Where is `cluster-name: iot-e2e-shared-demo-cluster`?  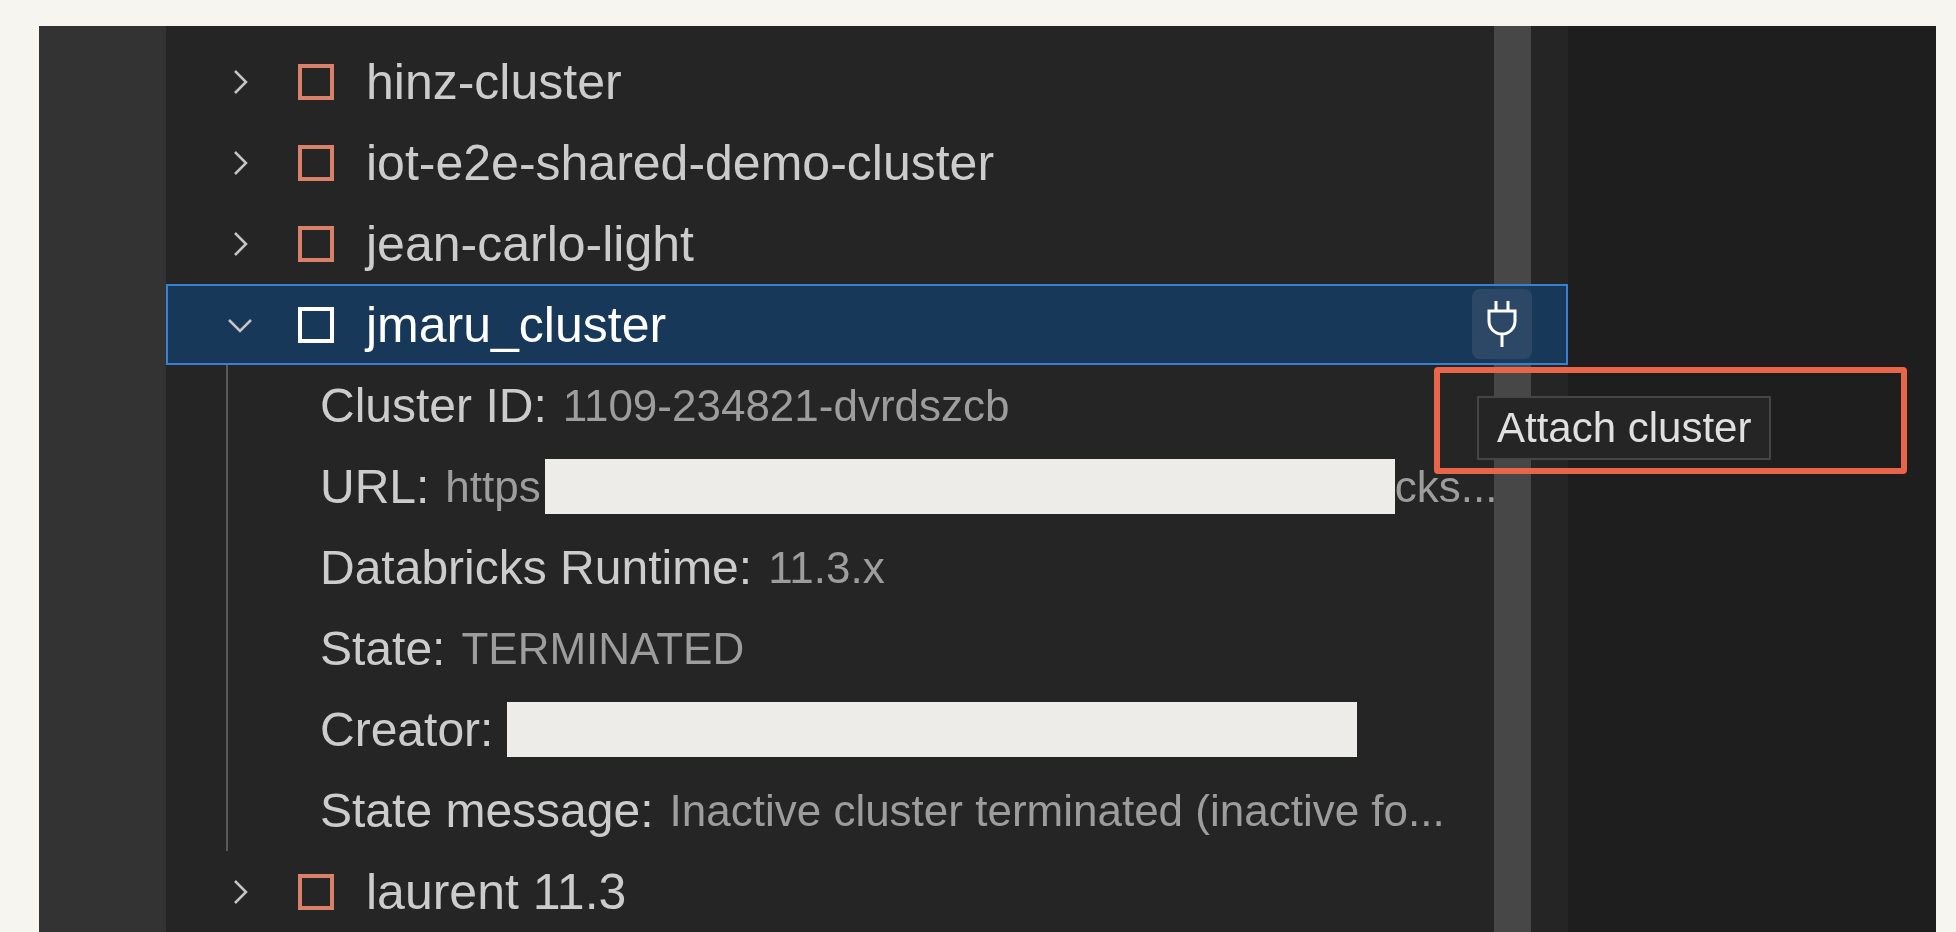
cluster-name: iot-e2e-shared-demo-cluster is located at coordinates (680, 162).